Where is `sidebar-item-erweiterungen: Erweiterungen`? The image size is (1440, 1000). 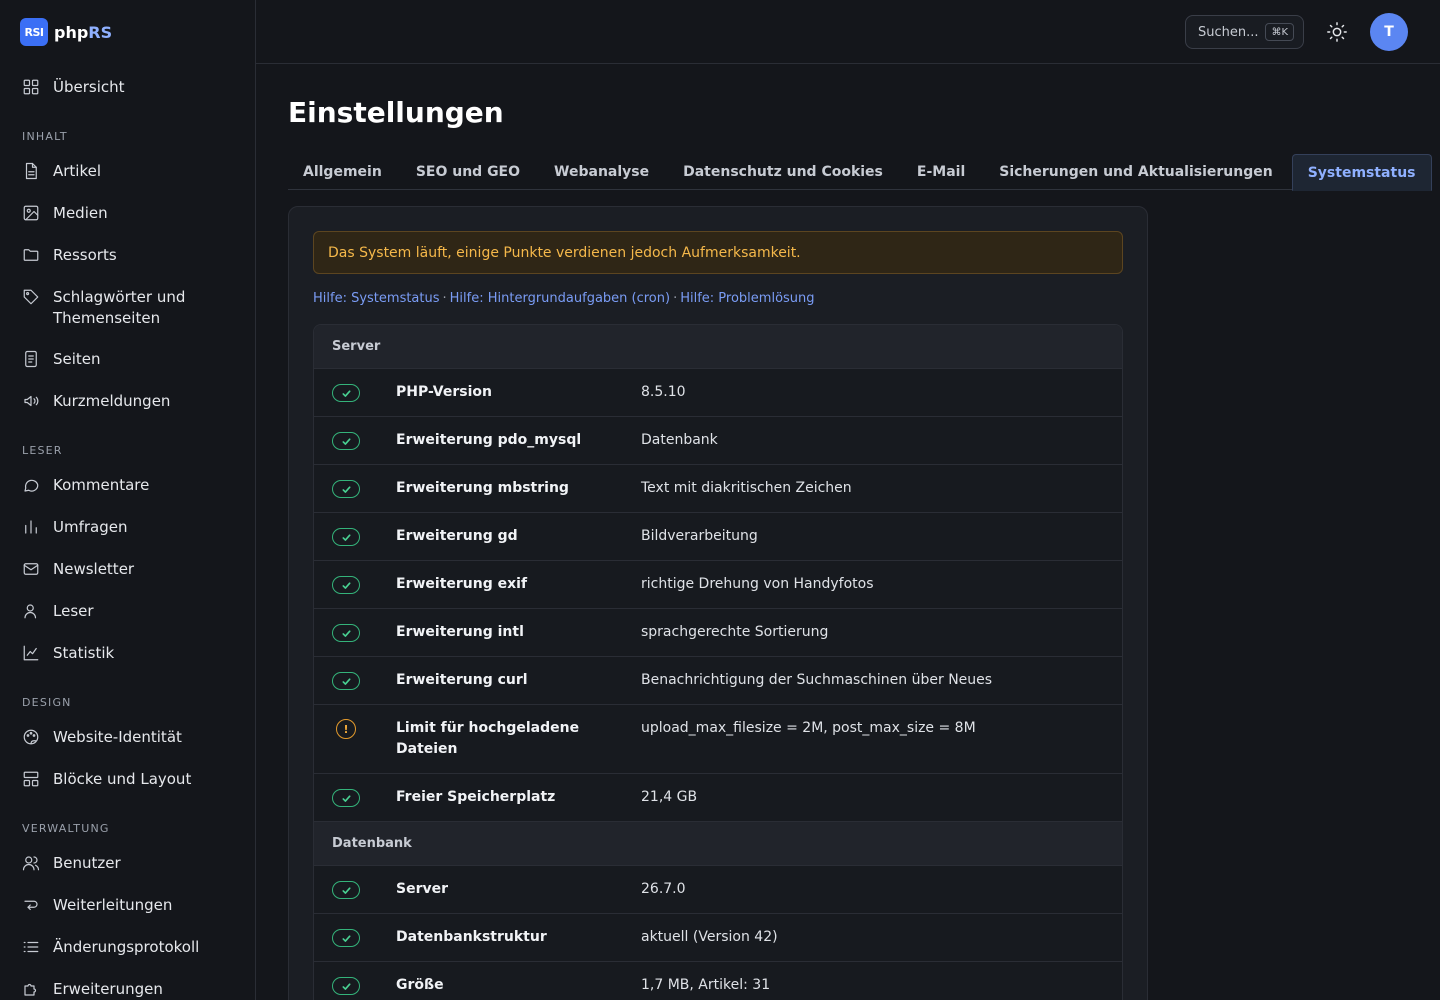
sidebar-item-erweiterungen: Erweiterungen is located at coordinates (127, 984).